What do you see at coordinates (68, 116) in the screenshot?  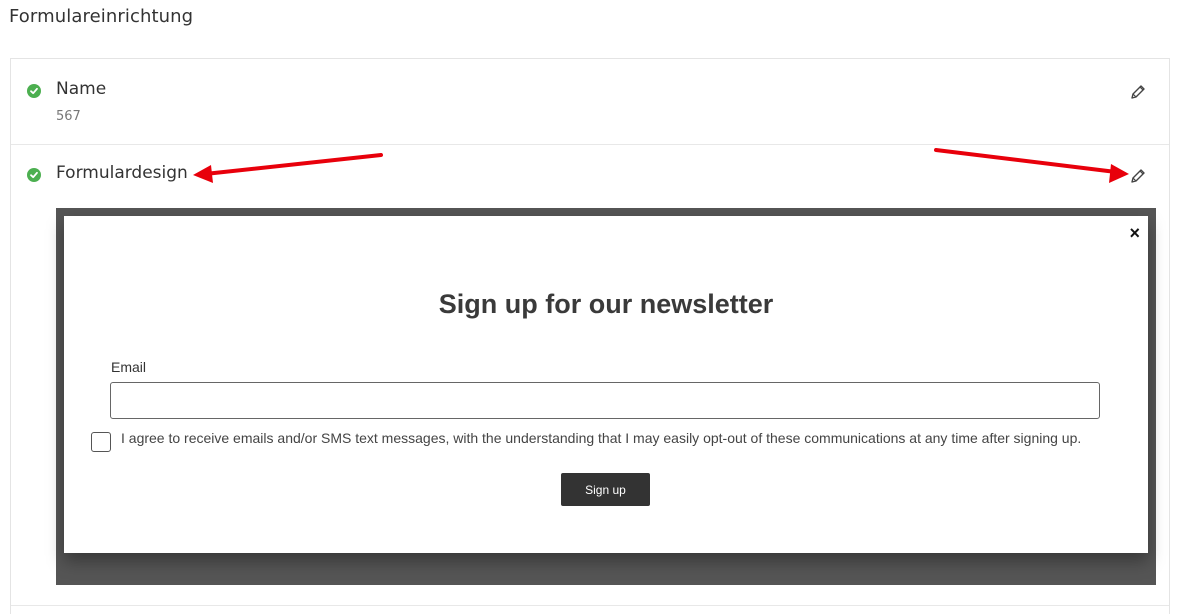 I see `section-value-name: 567` at bounding box center [68, 116].